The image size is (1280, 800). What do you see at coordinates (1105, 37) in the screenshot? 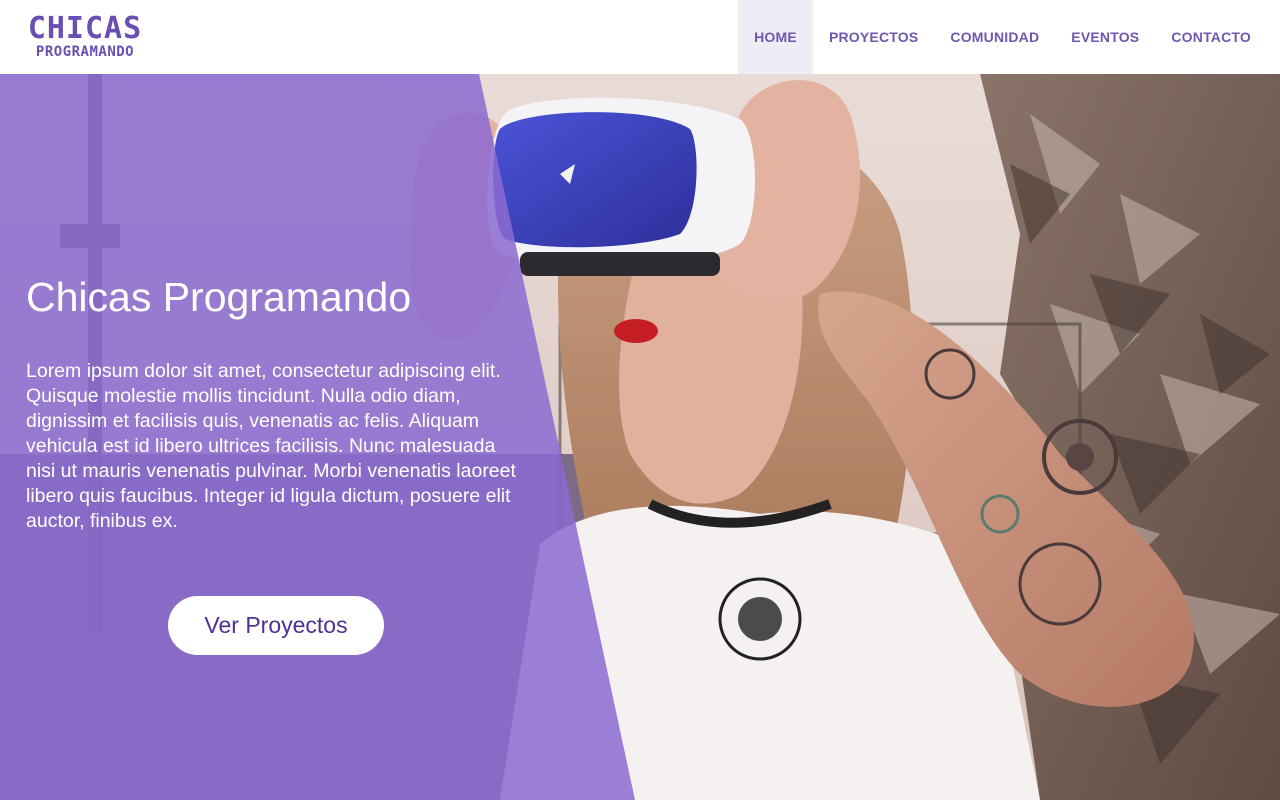
I see `nav-eventos: EVENTOS` at bounding box center [1105, 37].